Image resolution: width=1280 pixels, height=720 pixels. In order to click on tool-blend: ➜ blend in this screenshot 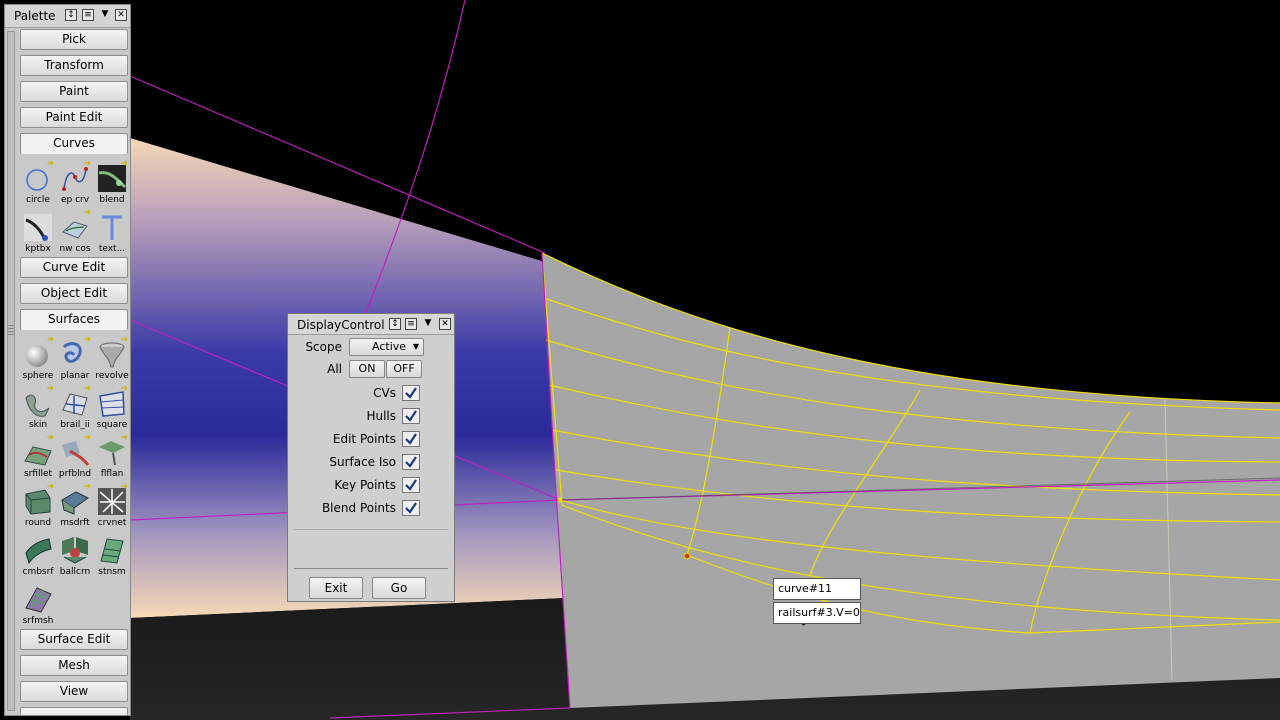, I will do `click(112, 184)`.